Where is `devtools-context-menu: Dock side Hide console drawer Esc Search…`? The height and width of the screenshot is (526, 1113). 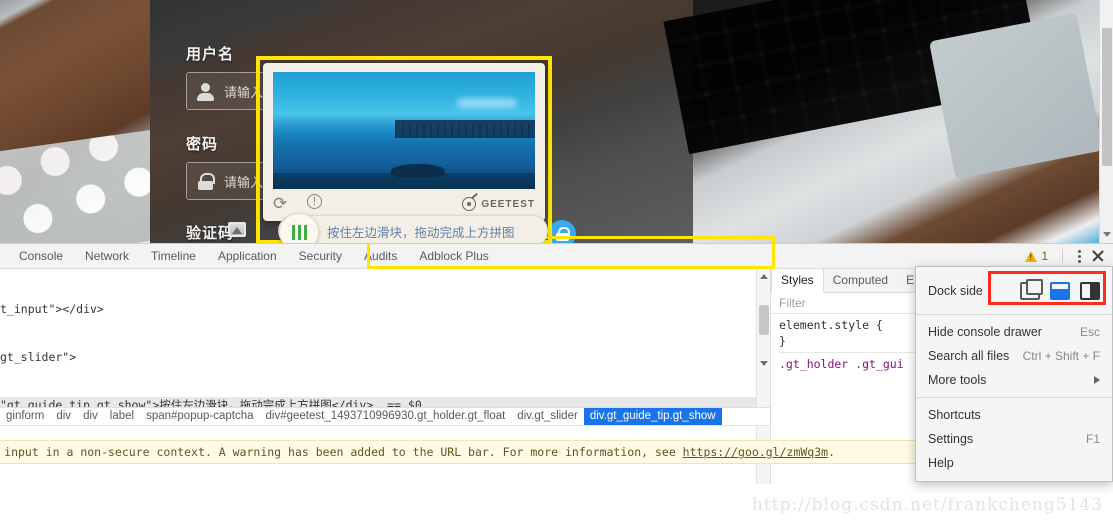 devtools-context-menu: Dock side Hide console drawer Esc Search… is located at coordinates (1014, 374).